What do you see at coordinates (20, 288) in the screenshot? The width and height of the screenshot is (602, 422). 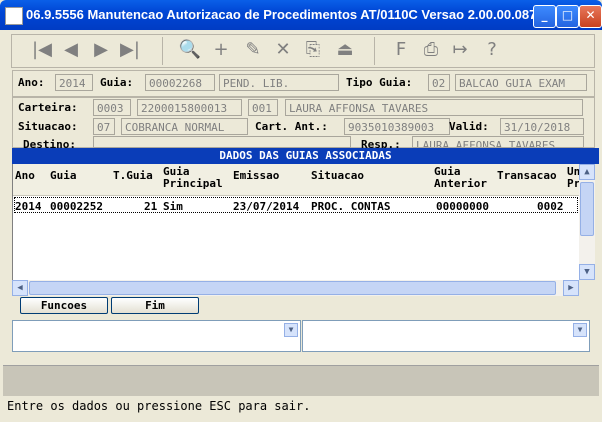 I see `scroll-left-icon: ◀` at bounding box center [20, 288].